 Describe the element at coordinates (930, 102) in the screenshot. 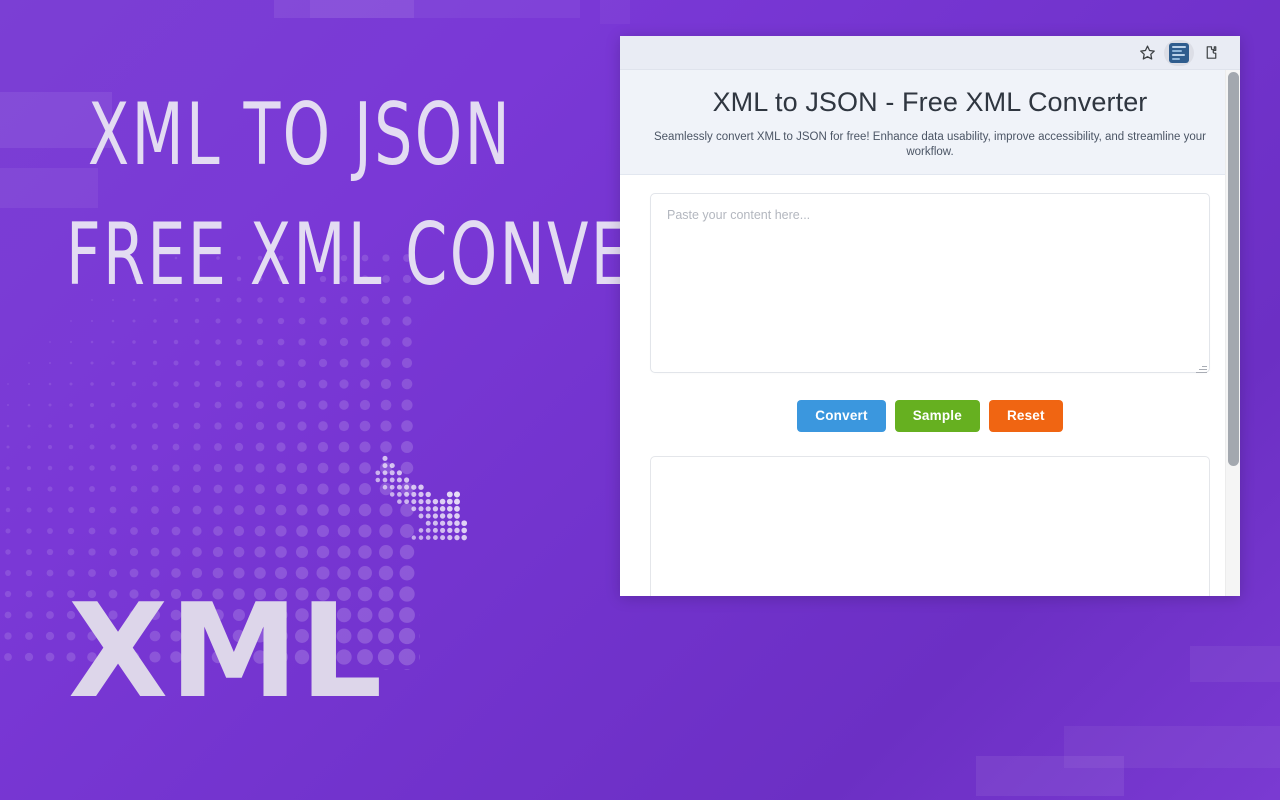

I see `page-title: XML to JSON - Free XML Converter` at that location.